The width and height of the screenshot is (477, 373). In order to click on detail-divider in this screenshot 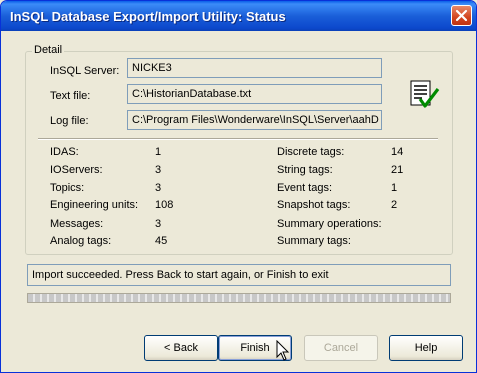, I will do `click(238, 139)`.